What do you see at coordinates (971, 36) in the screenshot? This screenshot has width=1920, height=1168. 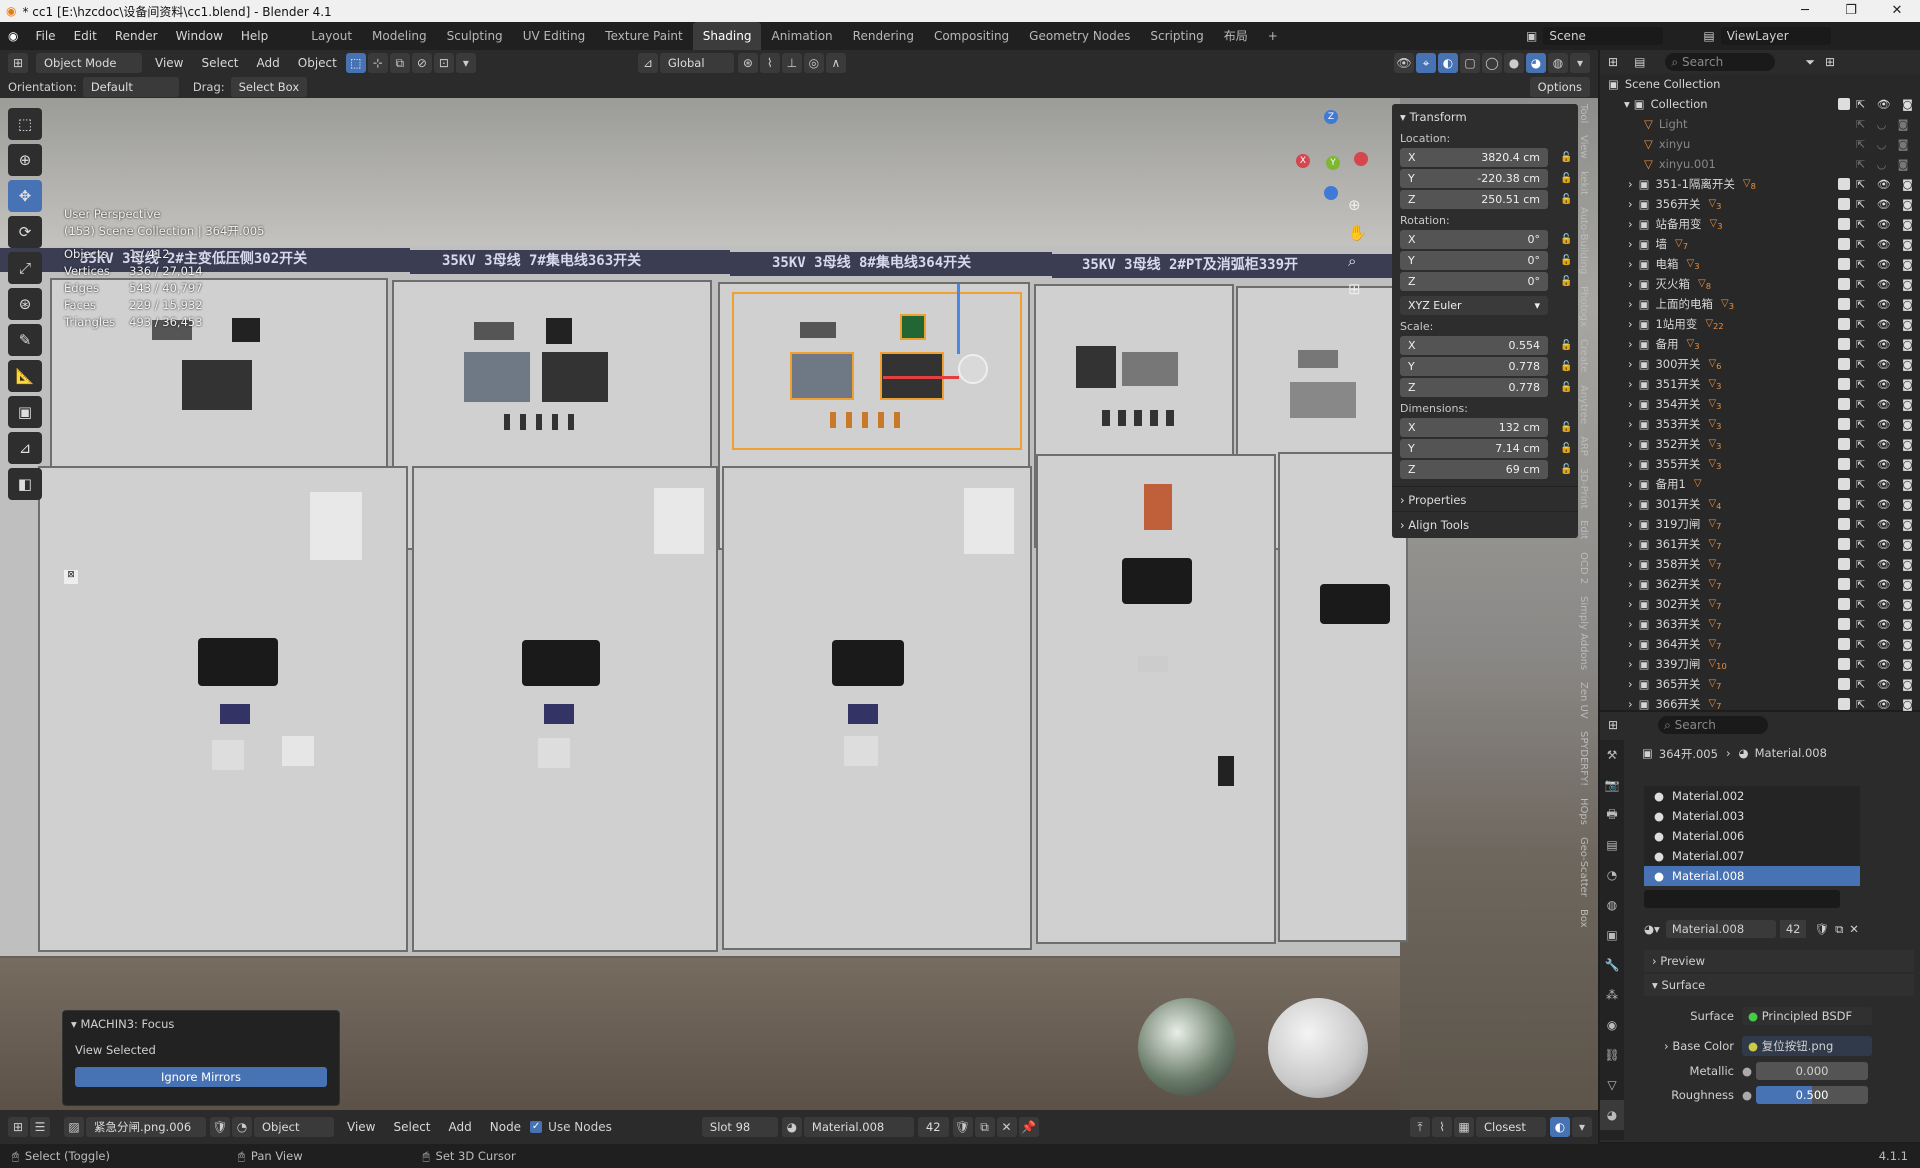 I see `workspace-tab: Compositing` at bounding box center [971, 36].